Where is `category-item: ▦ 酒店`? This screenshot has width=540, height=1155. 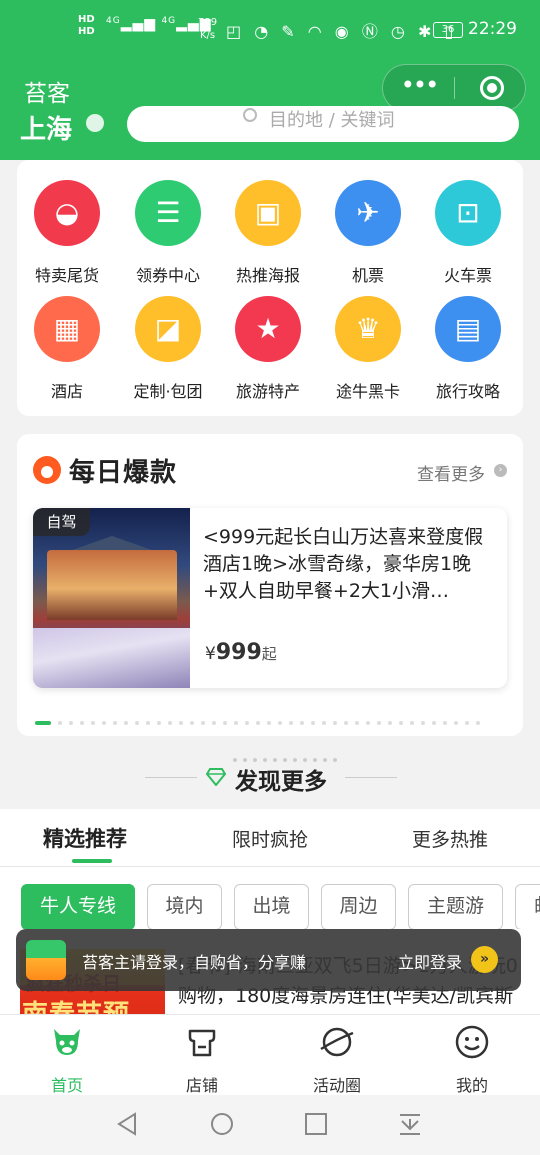 category-item: ▦ 酒店 is located at coordinates (67, 349).